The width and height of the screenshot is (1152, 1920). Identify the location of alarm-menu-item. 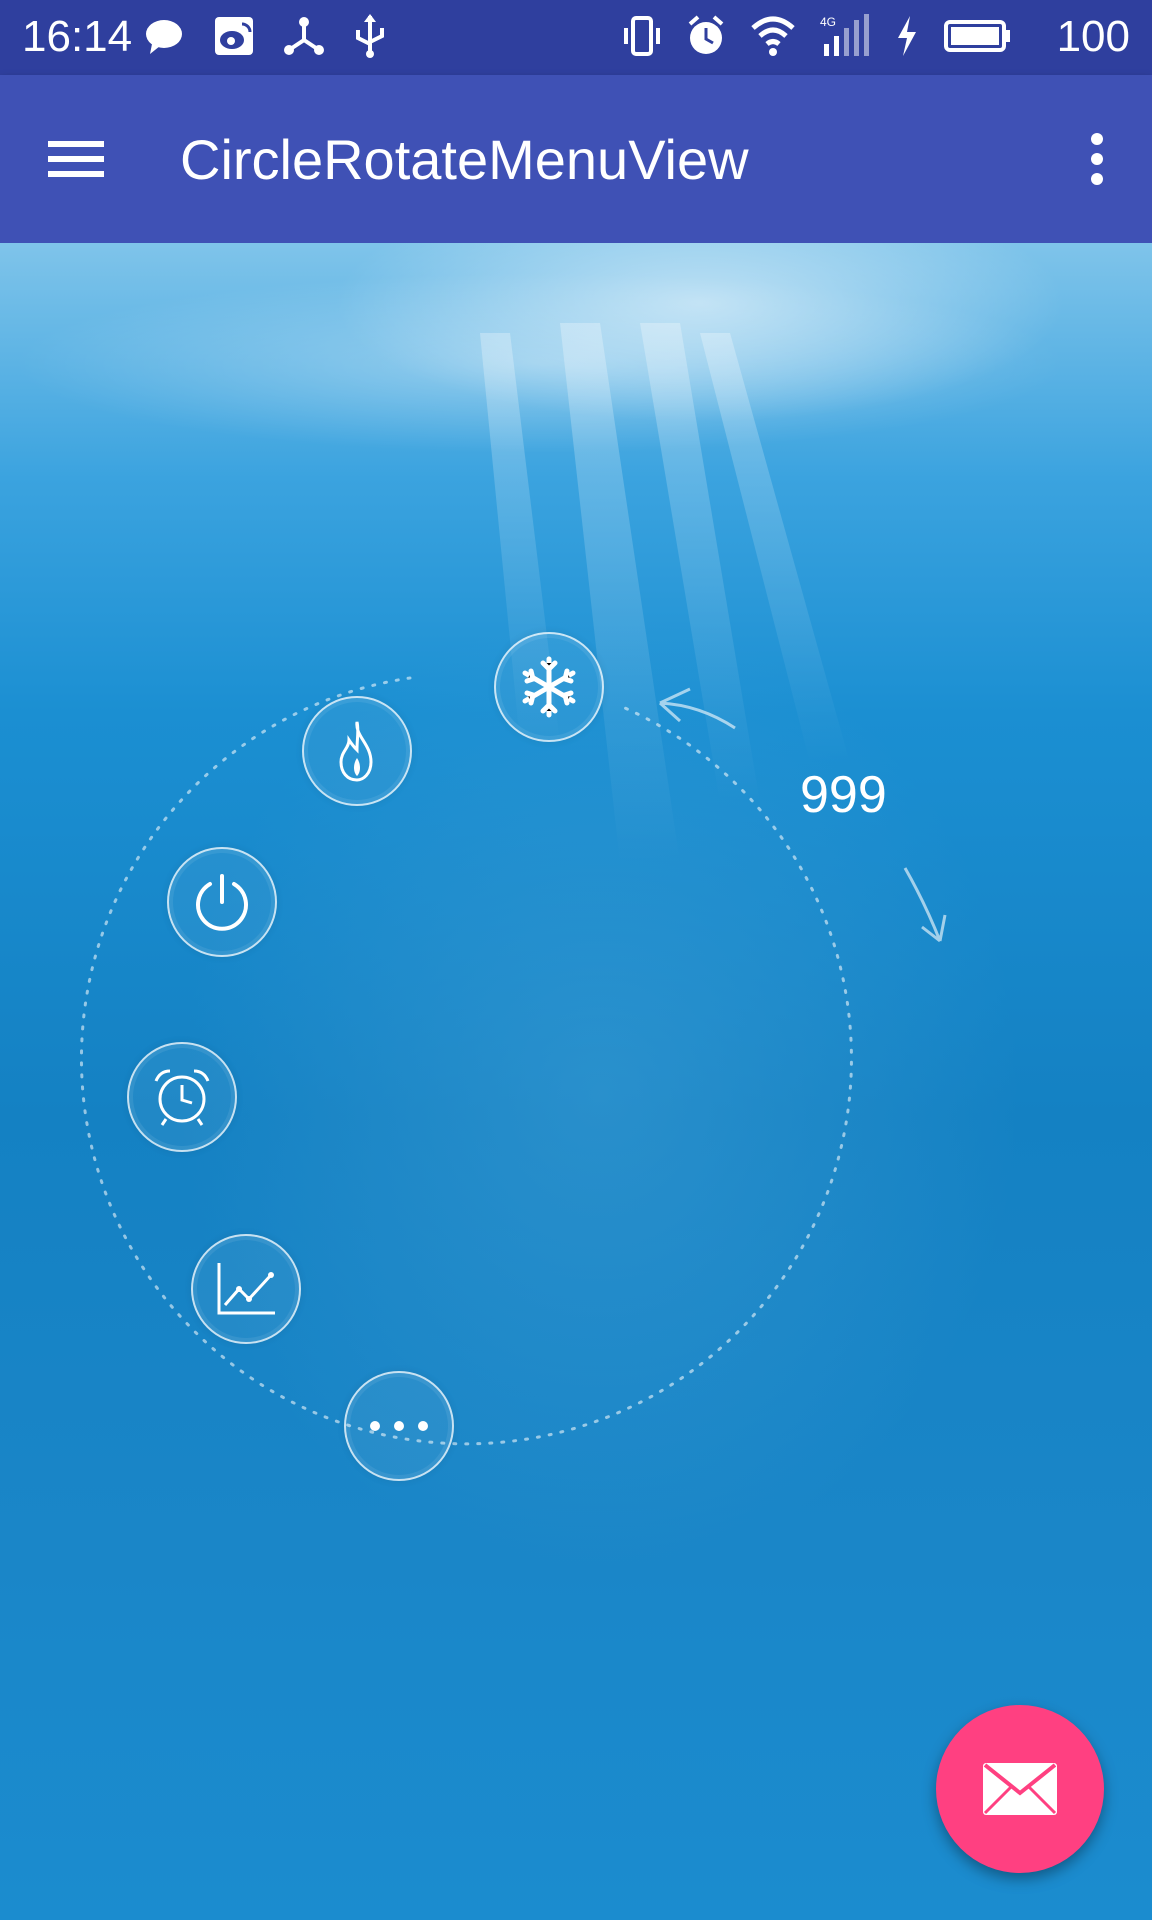
(182, 1097).